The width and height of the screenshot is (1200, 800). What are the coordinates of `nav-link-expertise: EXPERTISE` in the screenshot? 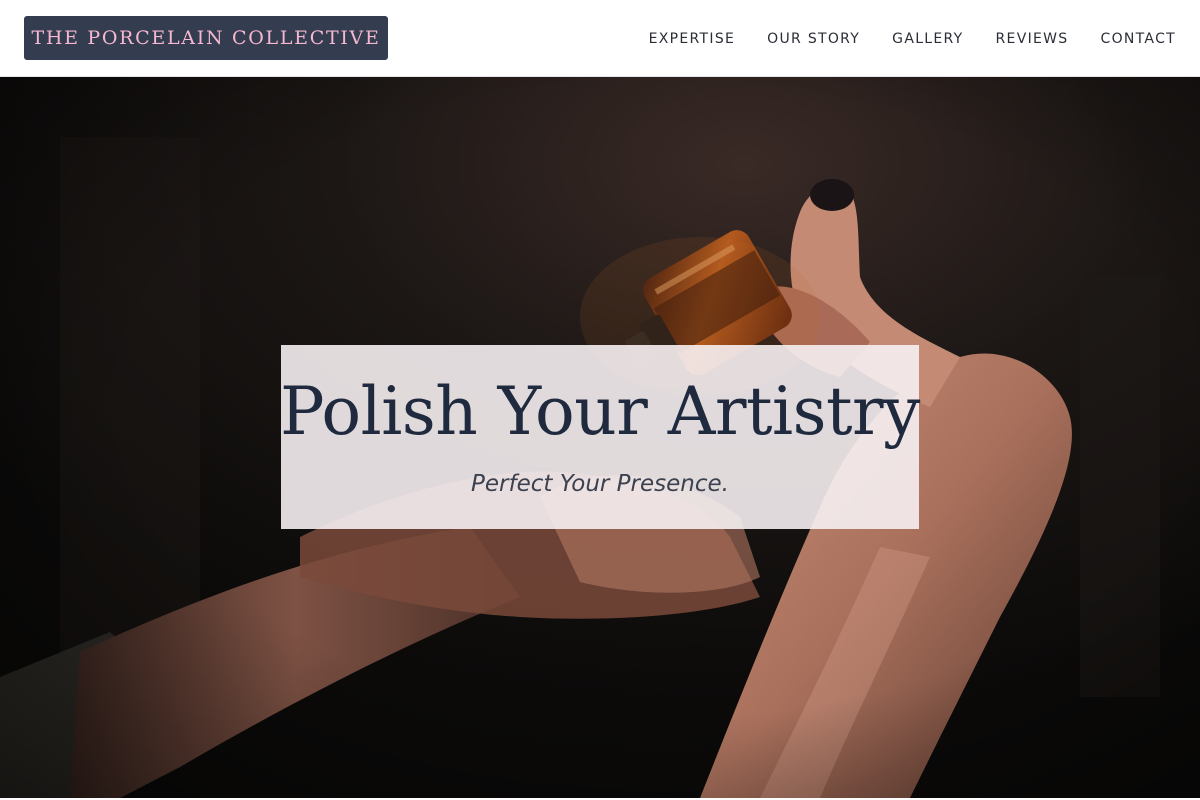 It's located at (692, 39).